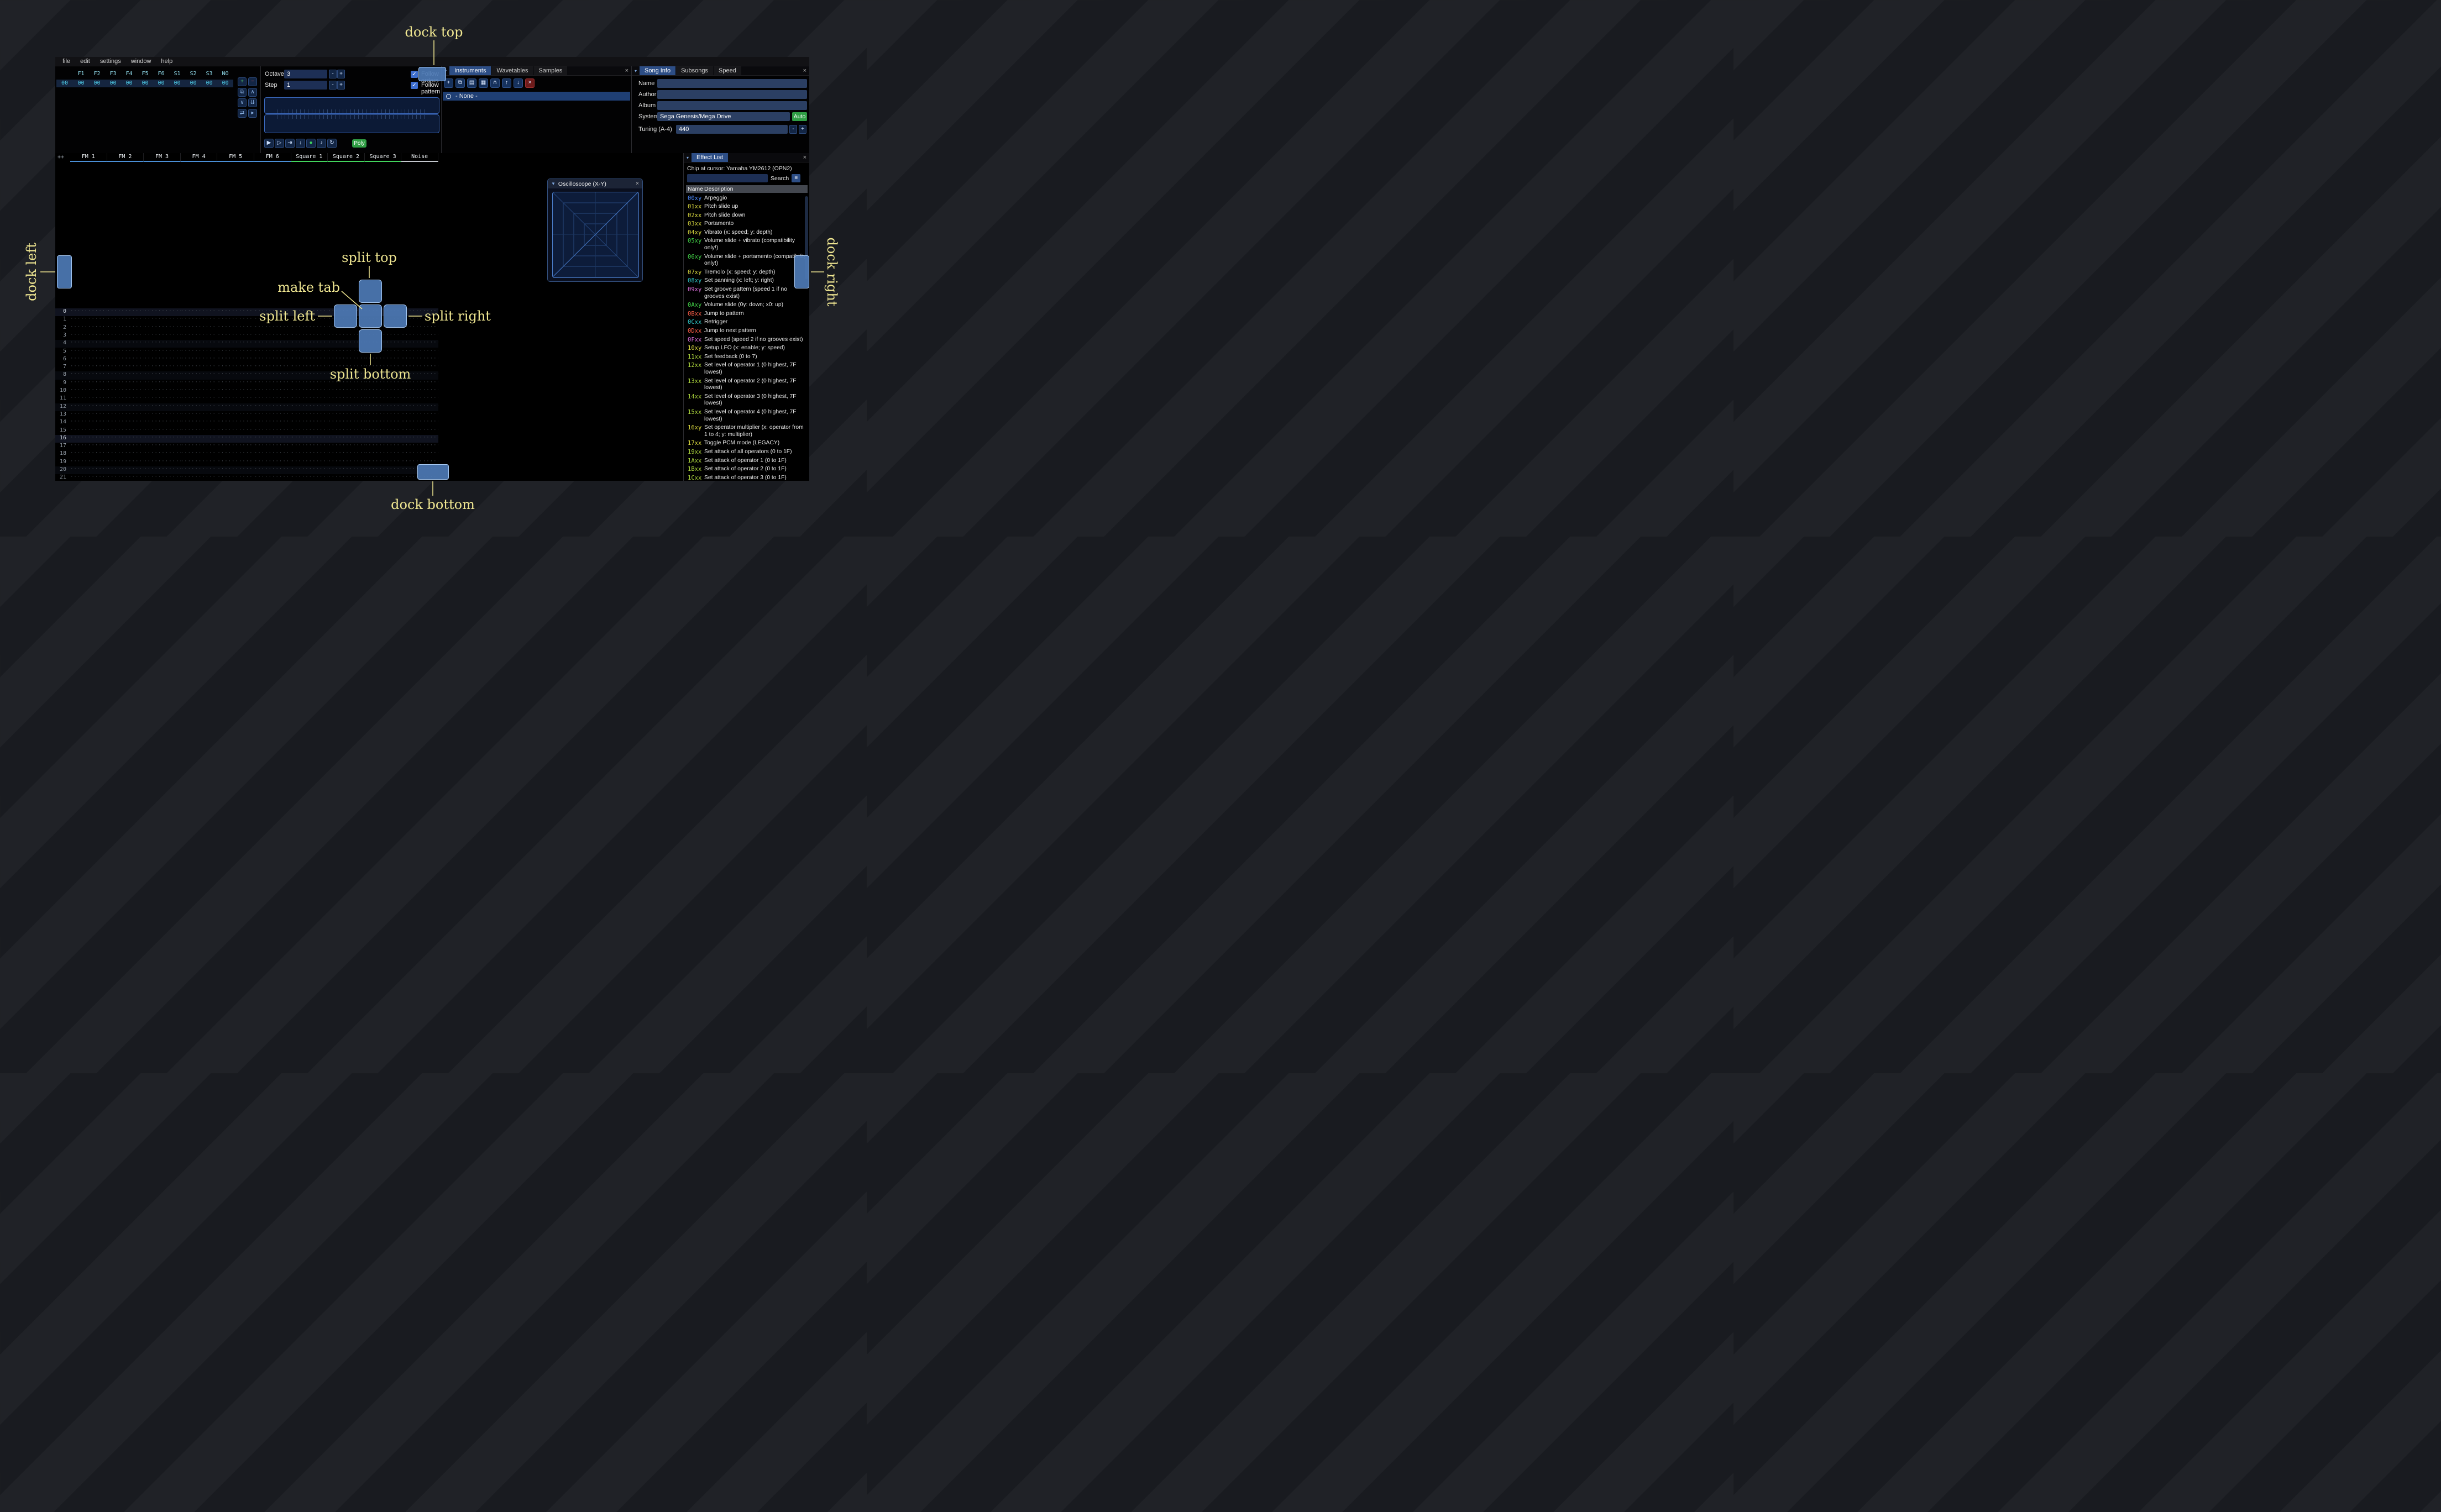 The image size is (2441, 1512). What do you see at coordinates (129, 74) in the screenshot?
I see `orders-channel-header: F4` at bounding box center [129, 74].